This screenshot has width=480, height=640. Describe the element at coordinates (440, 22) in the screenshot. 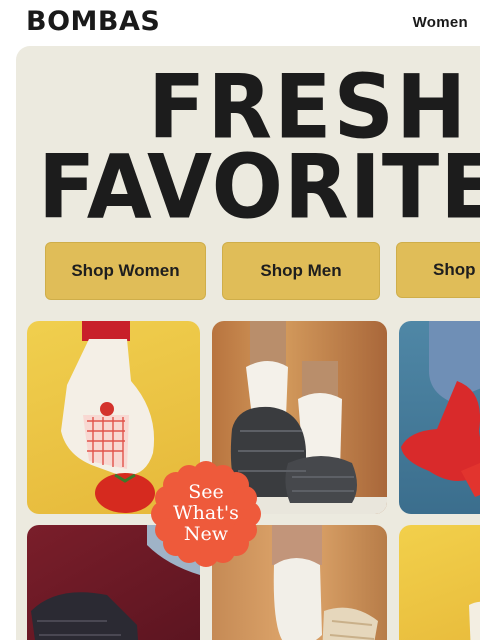

I see `nav-link-women: Women` at that location.